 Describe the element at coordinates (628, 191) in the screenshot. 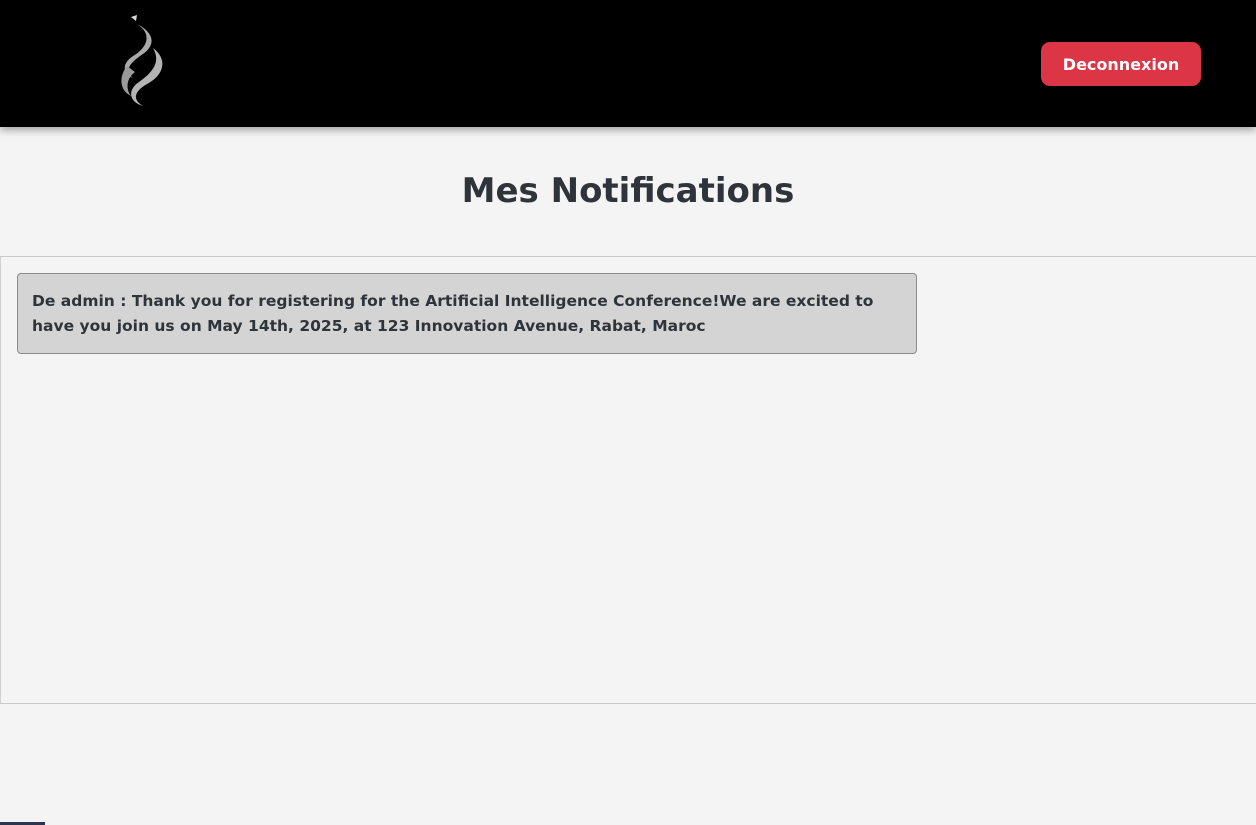

I see `page-title: Mes Notifications` at that location.